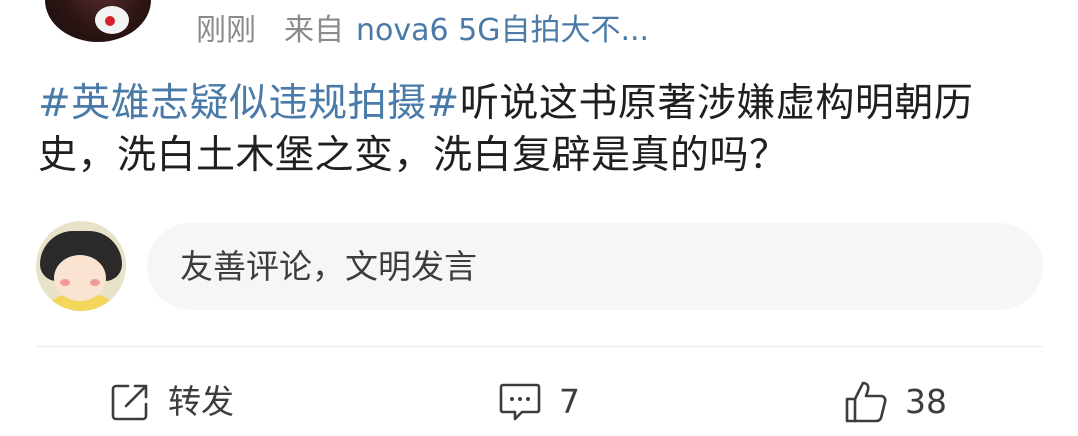  I want to click on topic-hashtag-link: #英雄志疑似违规拍摄#, so click(249, 103).